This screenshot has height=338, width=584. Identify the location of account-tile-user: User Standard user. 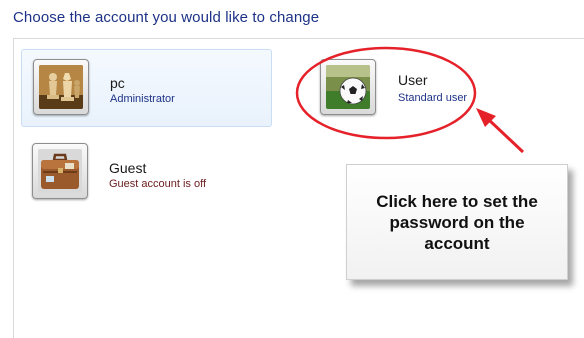
(395, 90).